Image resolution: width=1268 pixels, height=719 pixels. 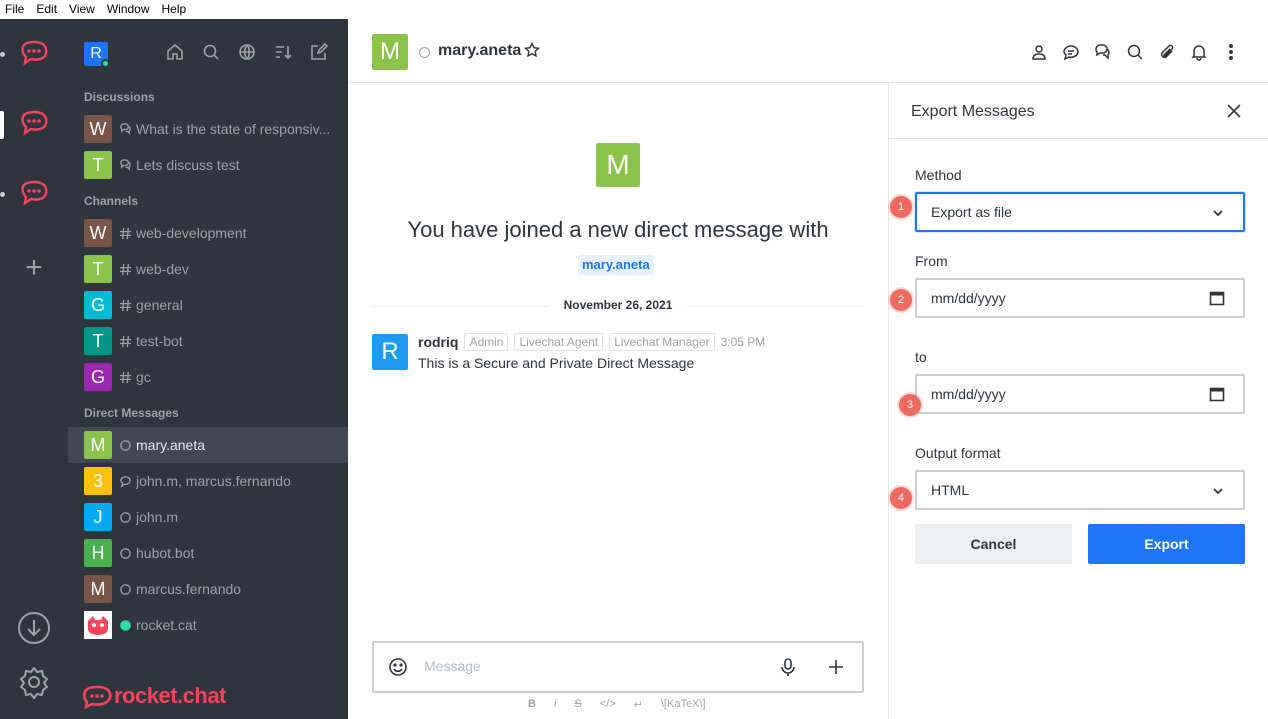 I want to click on directory-globe-icon, so click(x=247, y=52).